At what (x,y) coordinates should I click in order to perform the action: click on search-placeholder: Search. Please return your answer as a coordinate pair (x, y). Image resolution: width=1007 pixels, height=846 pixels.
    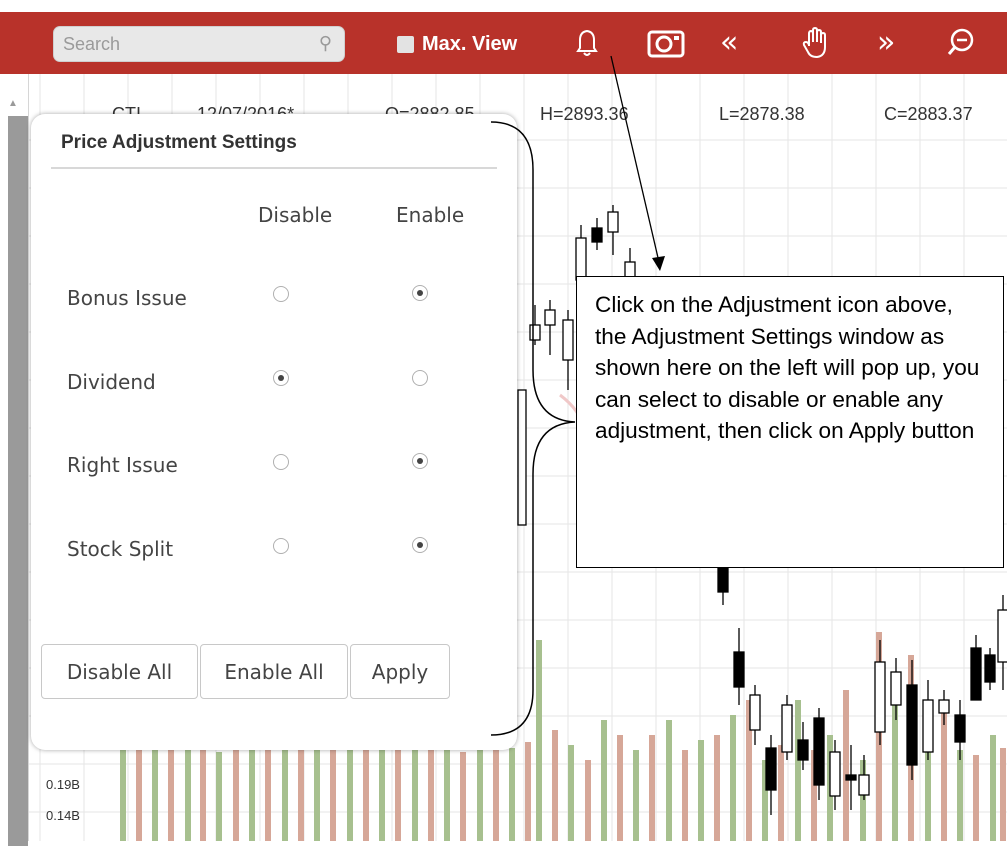
    Looking at the image, I should click on (92, 44).